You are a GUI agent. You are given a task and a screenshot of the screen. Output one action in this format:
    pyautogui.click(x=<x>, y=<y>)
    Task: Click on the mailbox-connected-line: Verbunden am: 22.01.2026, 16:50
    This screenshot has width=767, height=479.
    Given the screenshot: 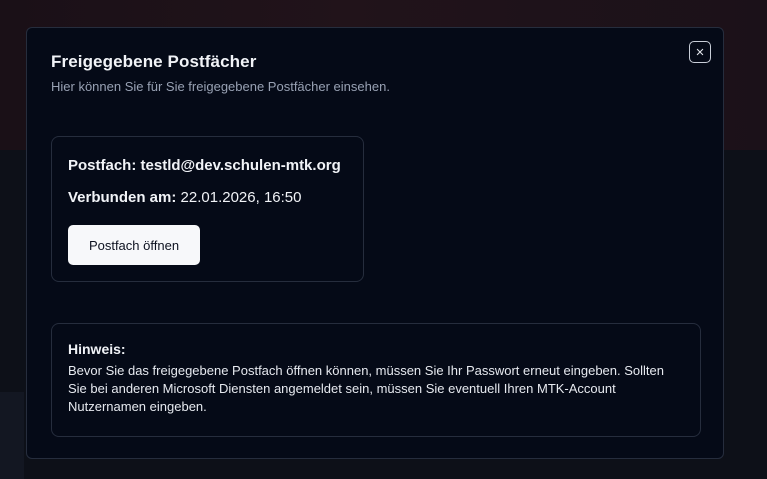 What is the action you would take?
    pyautogui.click(x=184, y=197)
    